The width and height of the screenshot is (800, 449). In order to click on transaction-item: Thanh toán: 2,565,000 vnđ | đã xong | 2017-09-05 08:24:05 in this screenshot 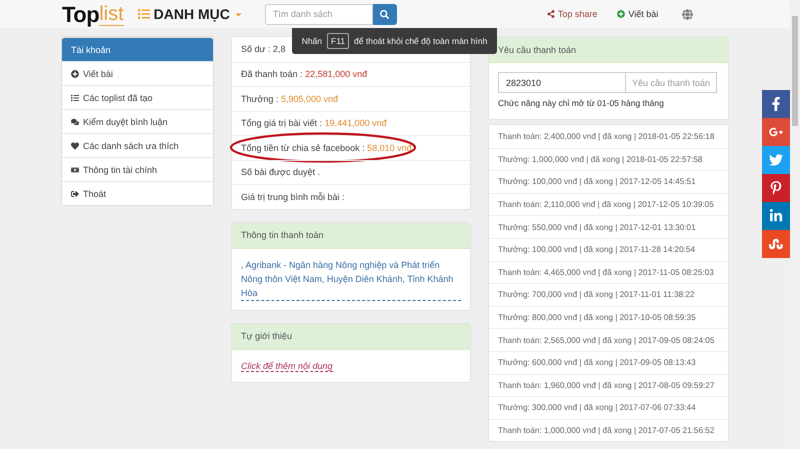, I will do `click(608, 339)`.